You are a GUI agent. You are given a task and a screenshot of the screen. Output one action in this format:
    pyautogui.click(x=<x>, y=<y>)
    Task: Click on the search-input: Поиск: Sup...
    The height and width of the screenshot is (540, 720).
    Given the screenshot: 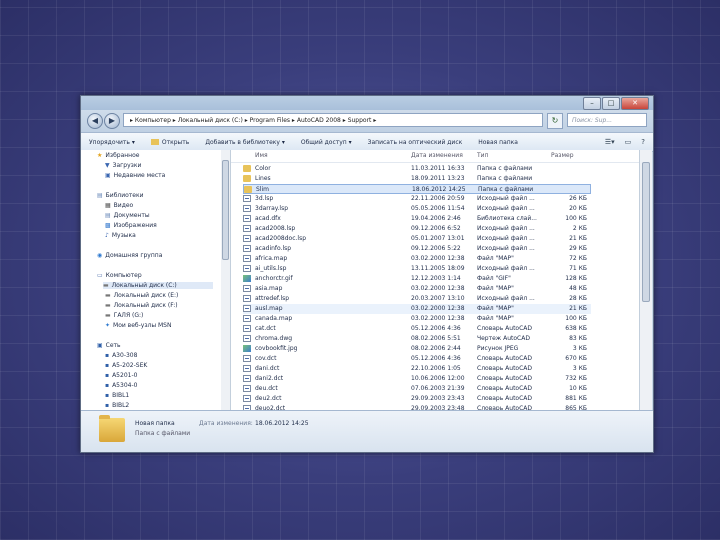 What is the action you would take?
    pyautogui.click(x=607, y=120)
    